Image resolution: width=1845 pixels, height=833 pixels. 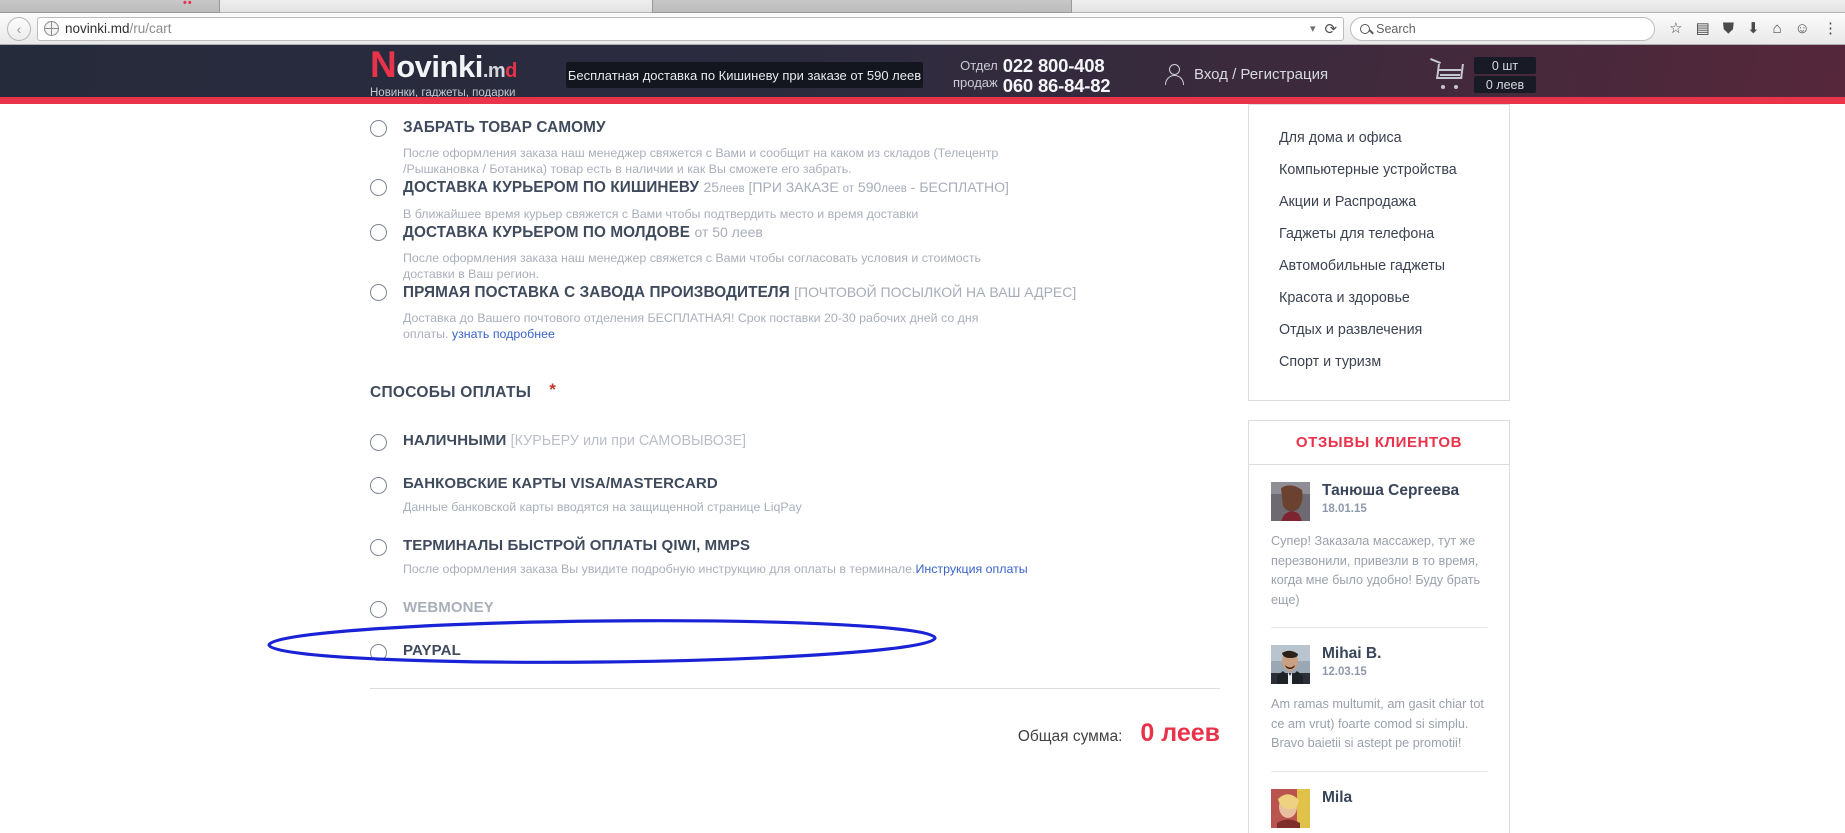 What do you see at coordinates (1703, 28) in the screenshot?
I see `reader-list-icon: ▤` at bounding box center [1703, 28].